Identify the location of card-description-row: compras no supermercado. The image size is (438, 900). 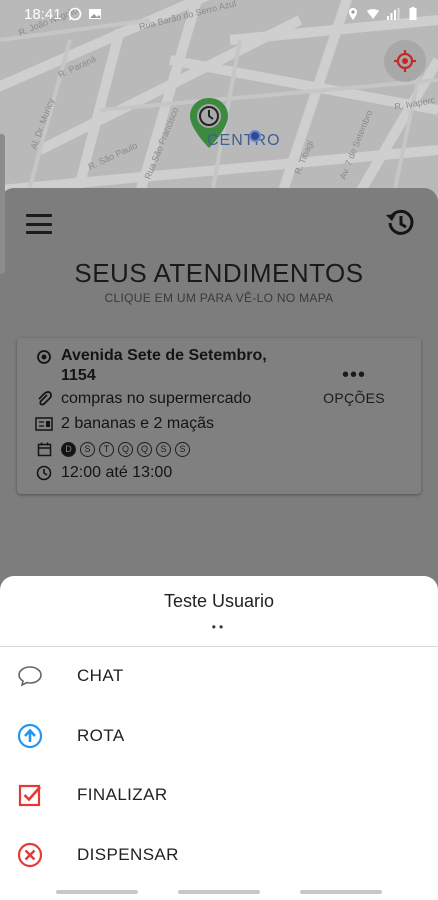
(143, 399).